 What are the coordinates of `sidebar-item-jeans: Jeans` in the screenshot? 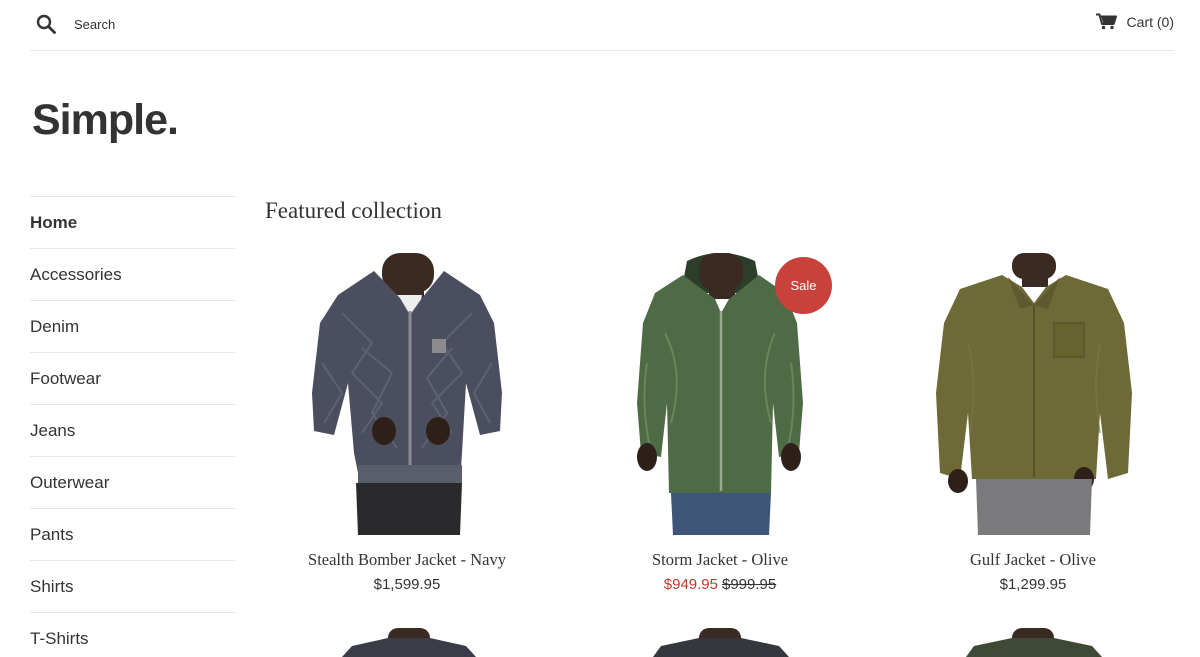 It's located at (132, 431).